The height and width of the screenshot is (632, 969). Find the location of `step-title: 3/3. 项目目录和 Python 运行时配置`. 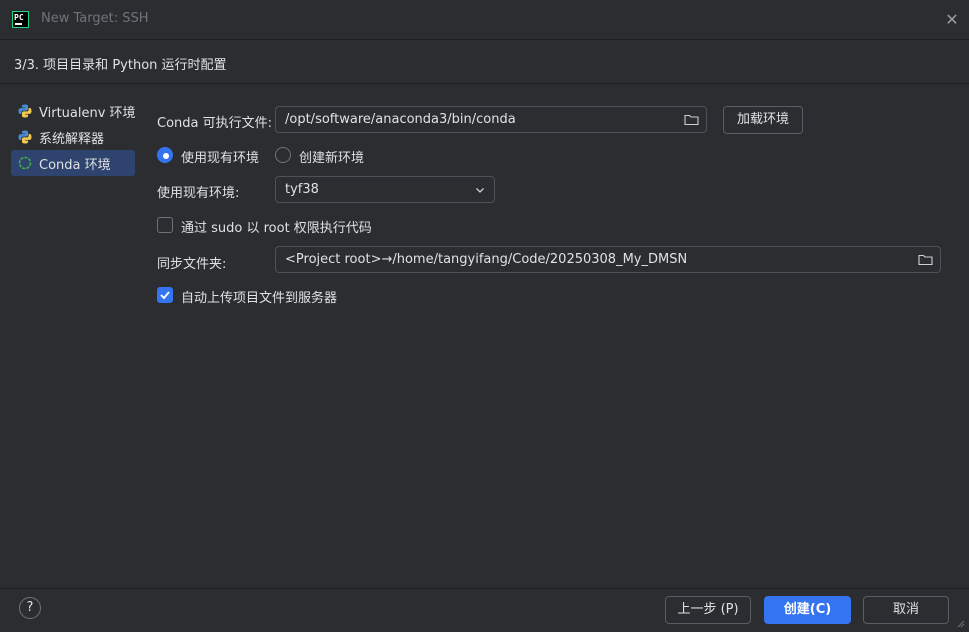

step-title: 3/3. 项目目录和 Python 运行时配置 is located at coordinates (120, 65).